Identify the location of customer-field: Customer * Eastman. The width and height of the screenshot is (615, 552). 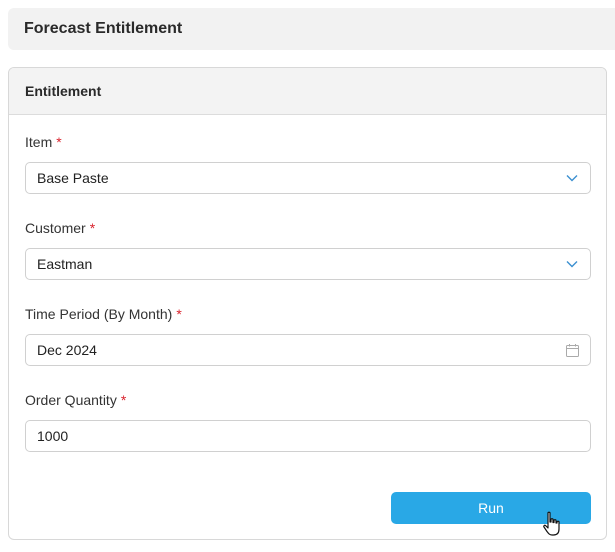
(308, 249).